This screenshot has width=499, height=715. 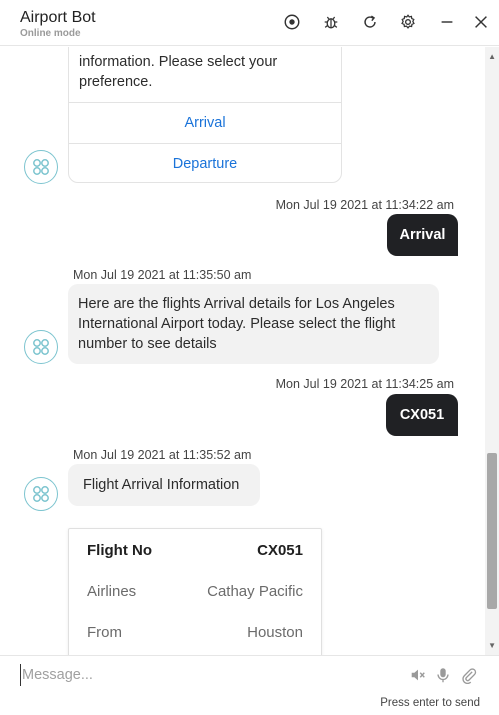 I want to click on origin-row: From Houston, so click(x=195, y=632).